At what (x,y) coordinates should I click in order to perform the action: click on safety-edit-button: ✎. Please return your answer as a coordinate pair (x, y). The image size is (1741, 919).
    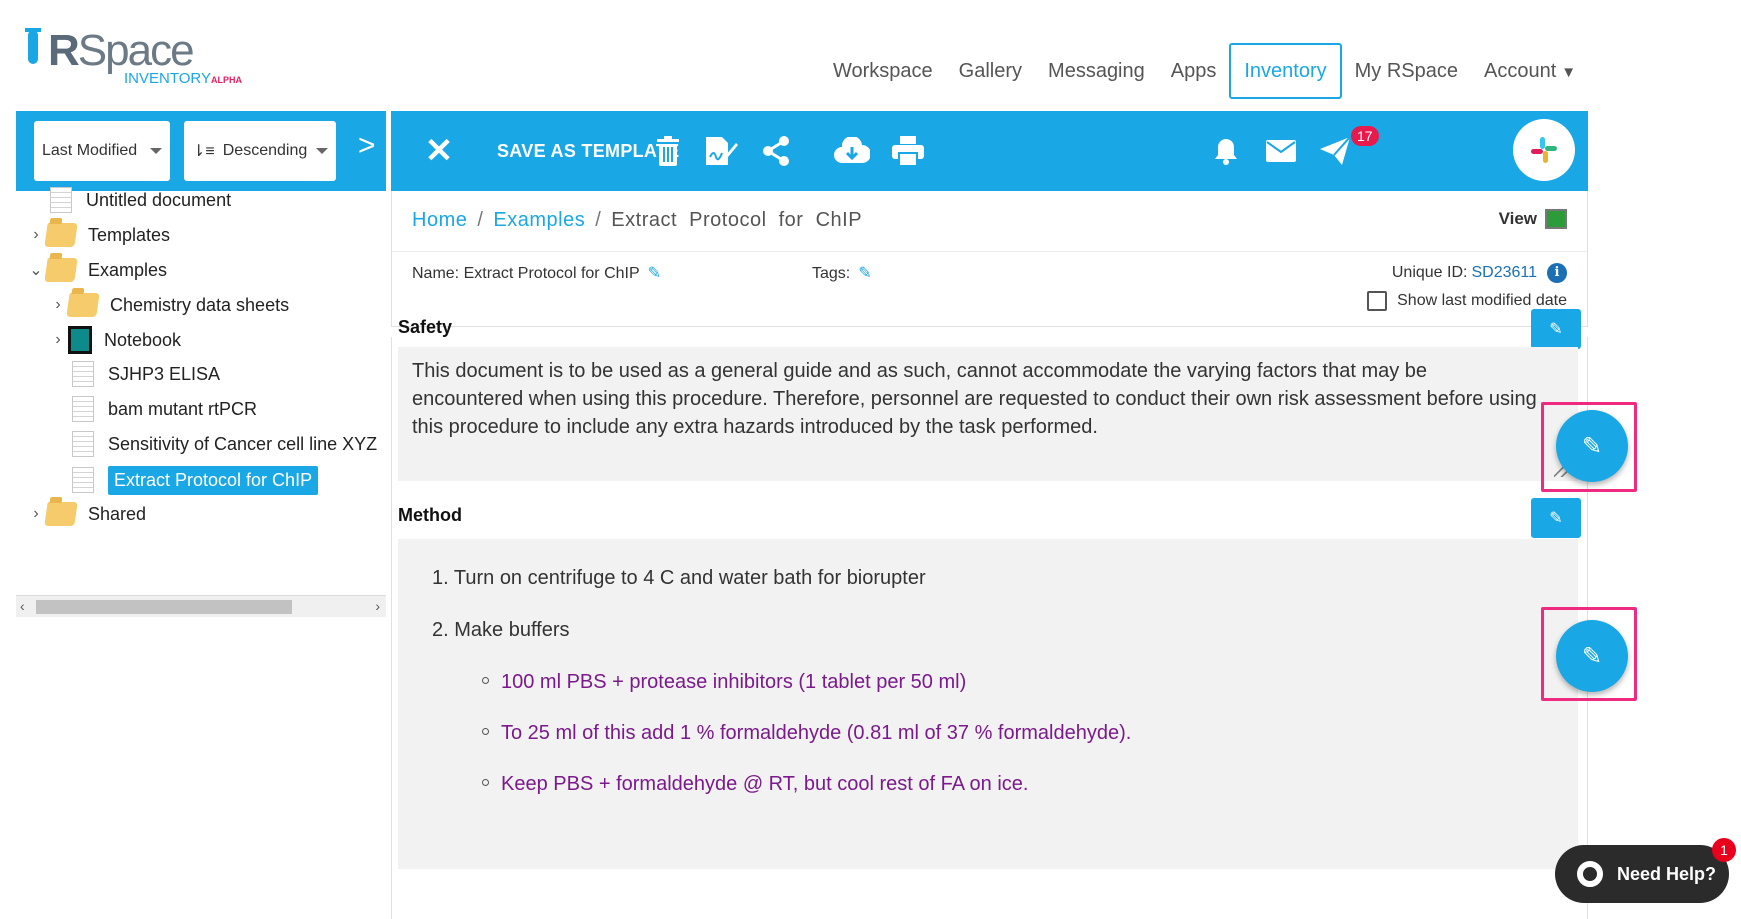
    Looking at the image, I should click on (1556, 329).